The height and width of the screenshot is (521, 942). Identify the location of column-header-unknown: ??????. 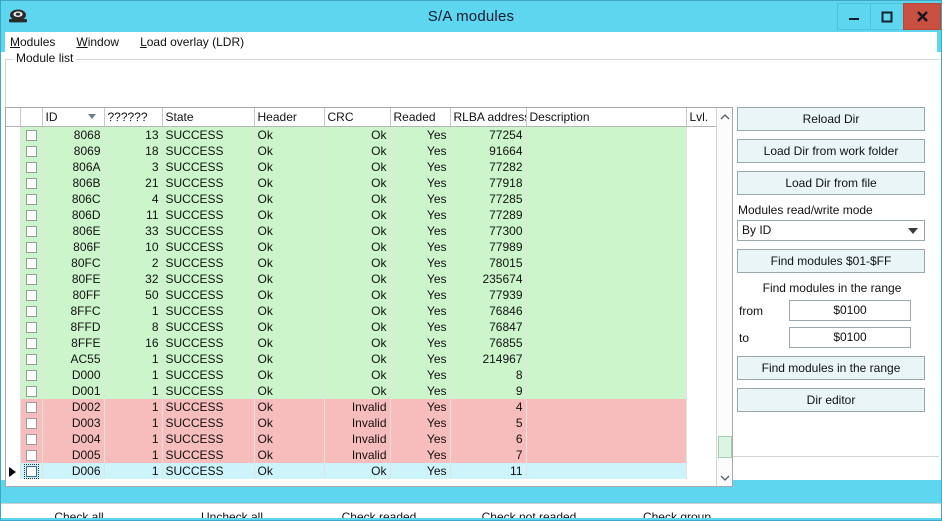
(133, 117).